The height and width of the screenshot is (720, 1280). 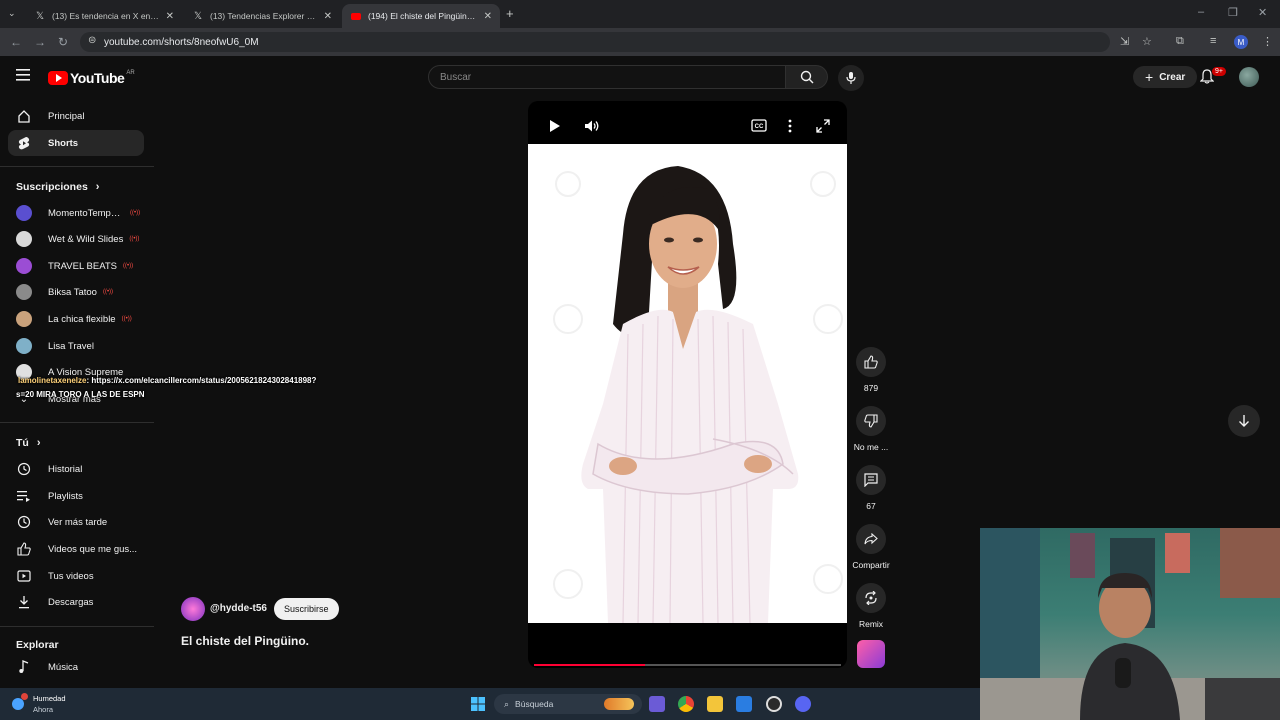 I want to click on tab-title: (13) Tendencias Explorer en X: ", so click(x=264, y=16).